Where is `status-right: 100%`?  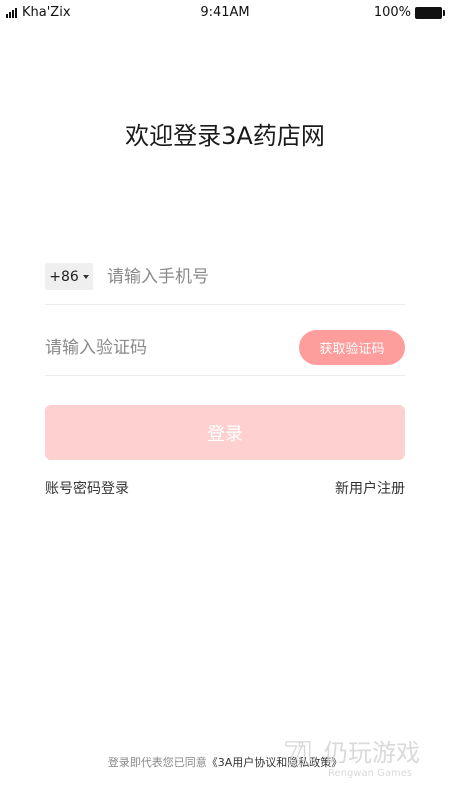
status-right: 100% is located at coordinates (409, 12).